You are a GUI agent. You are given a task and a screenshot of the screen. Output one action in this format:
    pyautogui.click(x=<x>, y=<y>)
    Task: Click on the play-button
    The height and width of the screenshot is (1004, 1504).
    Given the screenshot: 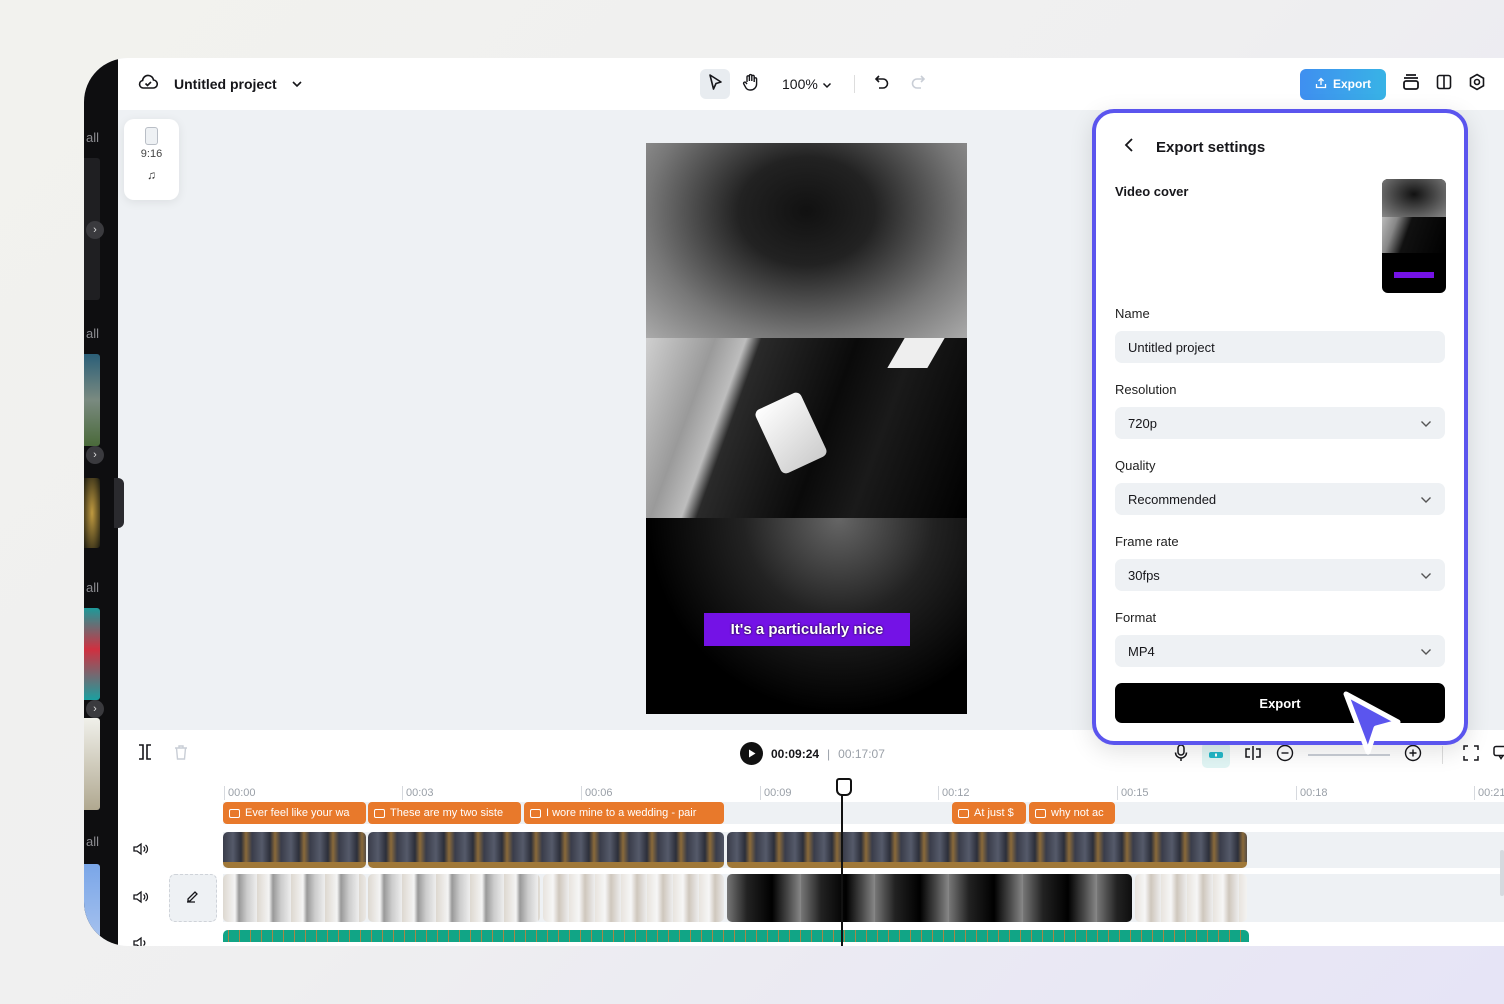 What is the action you would take?
    pyautogui.click(x=751, y=753)
    